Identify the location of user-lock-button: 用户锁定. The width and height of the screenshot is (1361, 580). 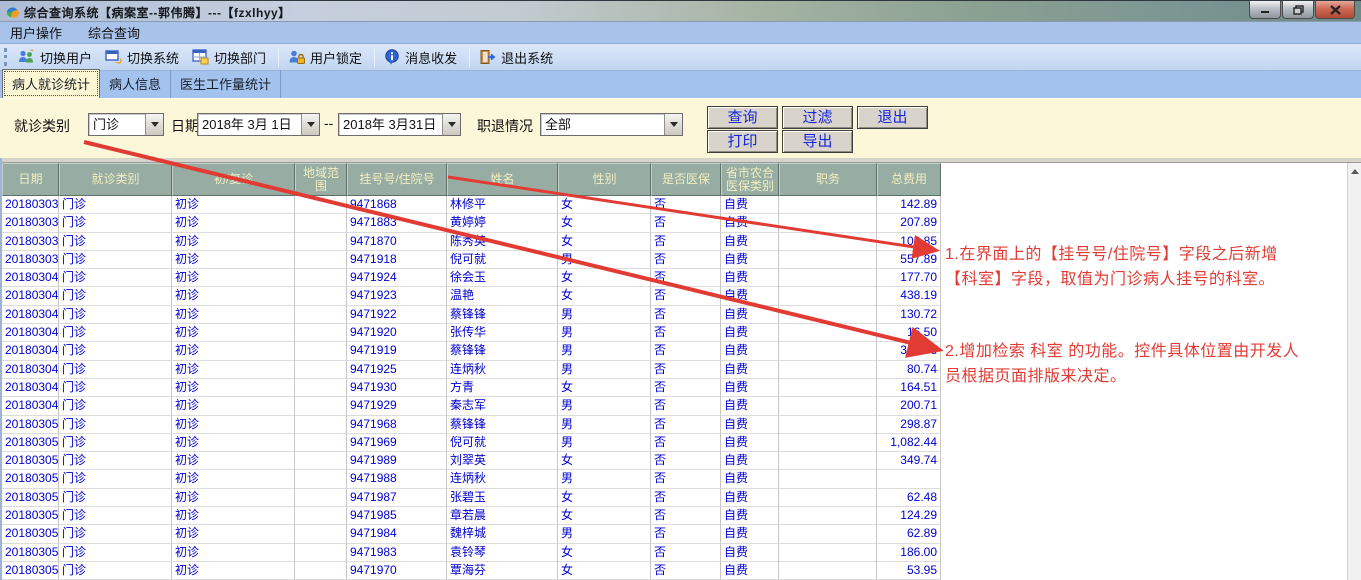
(326, 57).